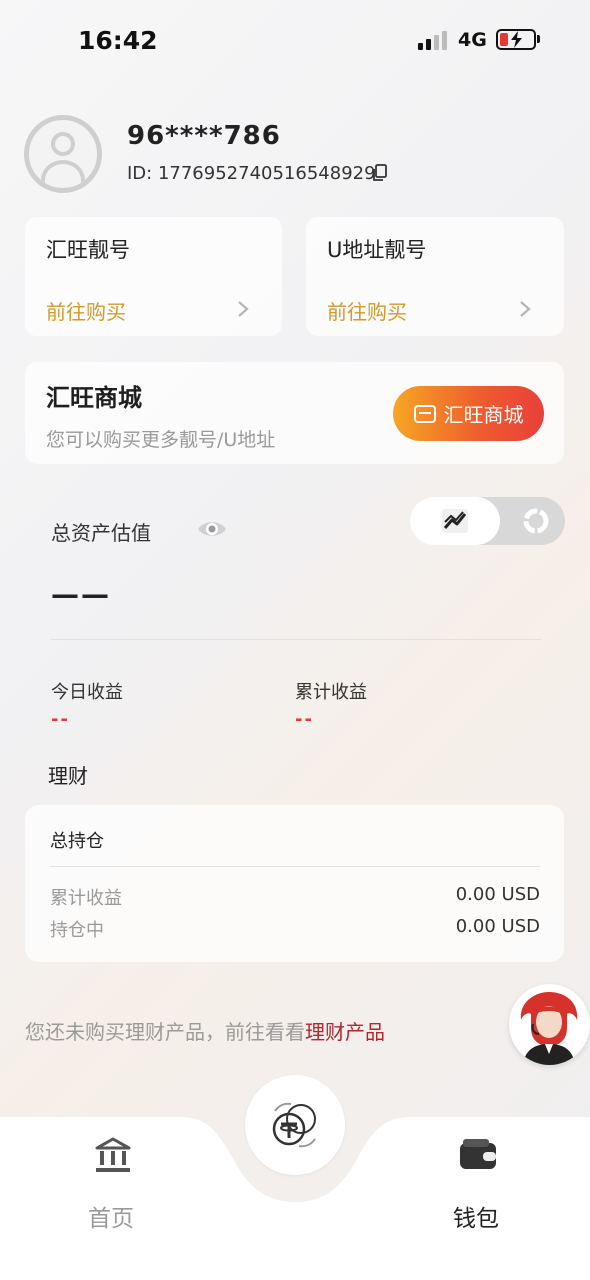  I want to click on cumulative-earnings-value: --, so click(304, 719).